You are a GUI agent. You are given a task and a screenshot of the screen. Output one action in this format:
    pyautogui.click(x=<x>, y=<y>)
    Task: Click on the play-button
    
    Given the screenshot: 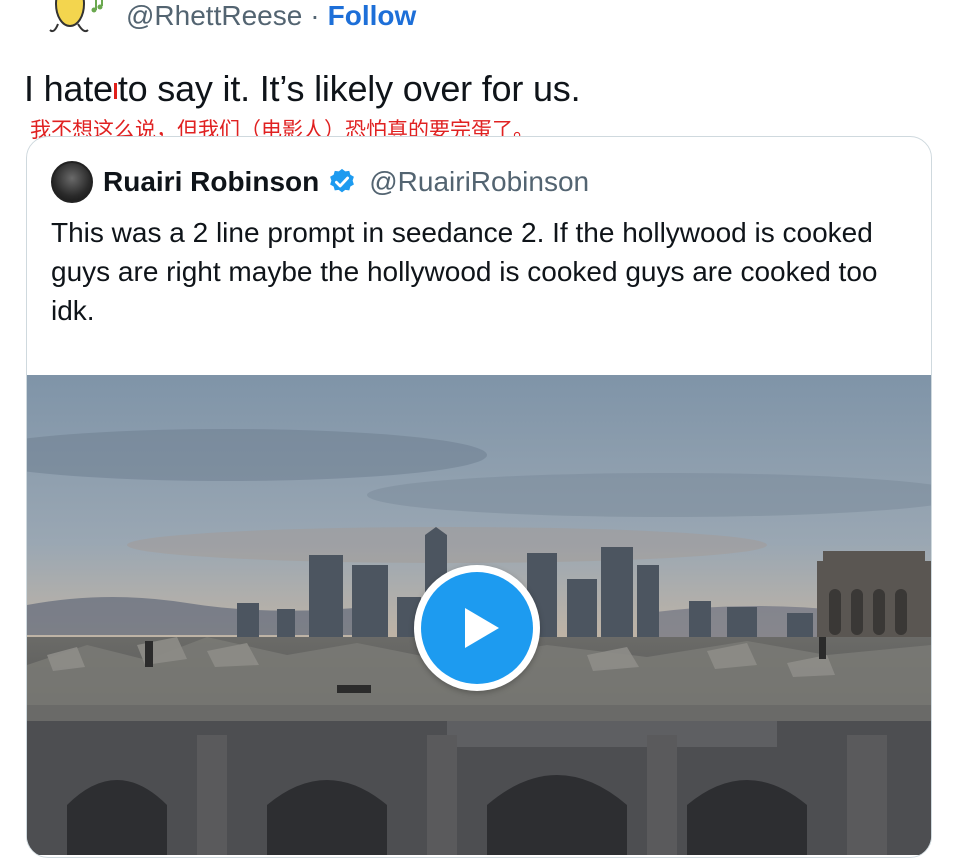 What is the action you would take?
    pyautogui.click(x=477, y=628)
    